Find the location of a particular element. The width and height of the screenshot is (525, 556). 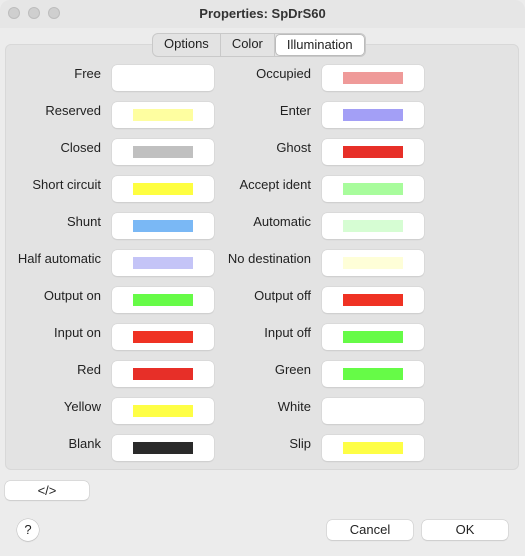

right-label-slip: Slip is located at coordinates (300, 443).